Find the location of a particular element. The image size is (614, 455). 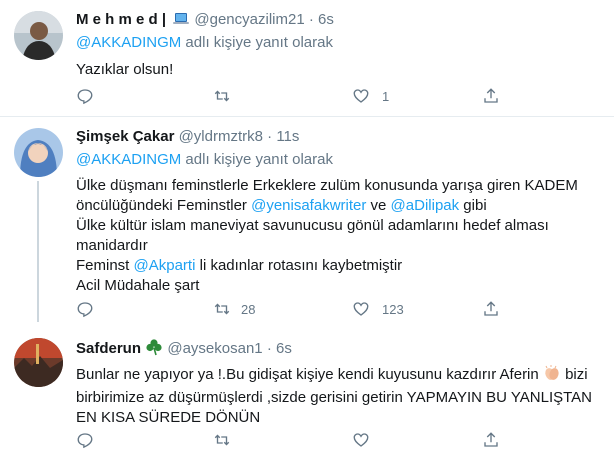

display-name: M e h m e d | is located at coordinates (121, 19).